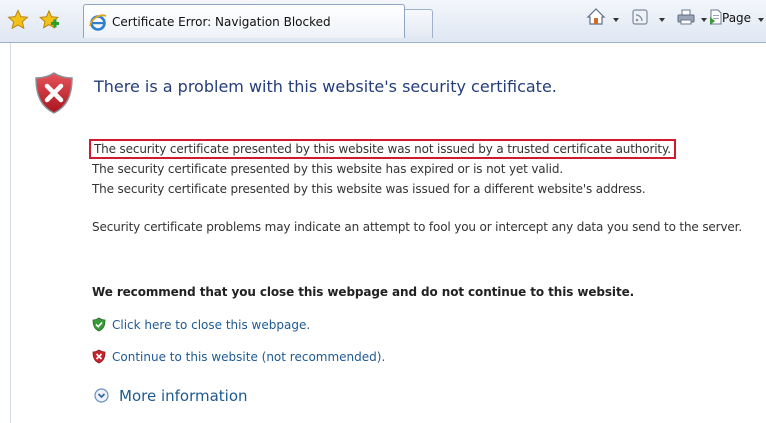 The width and height of the screenshot is (766, 423). I want to click on favorites-star-icon, so click(18, 20).